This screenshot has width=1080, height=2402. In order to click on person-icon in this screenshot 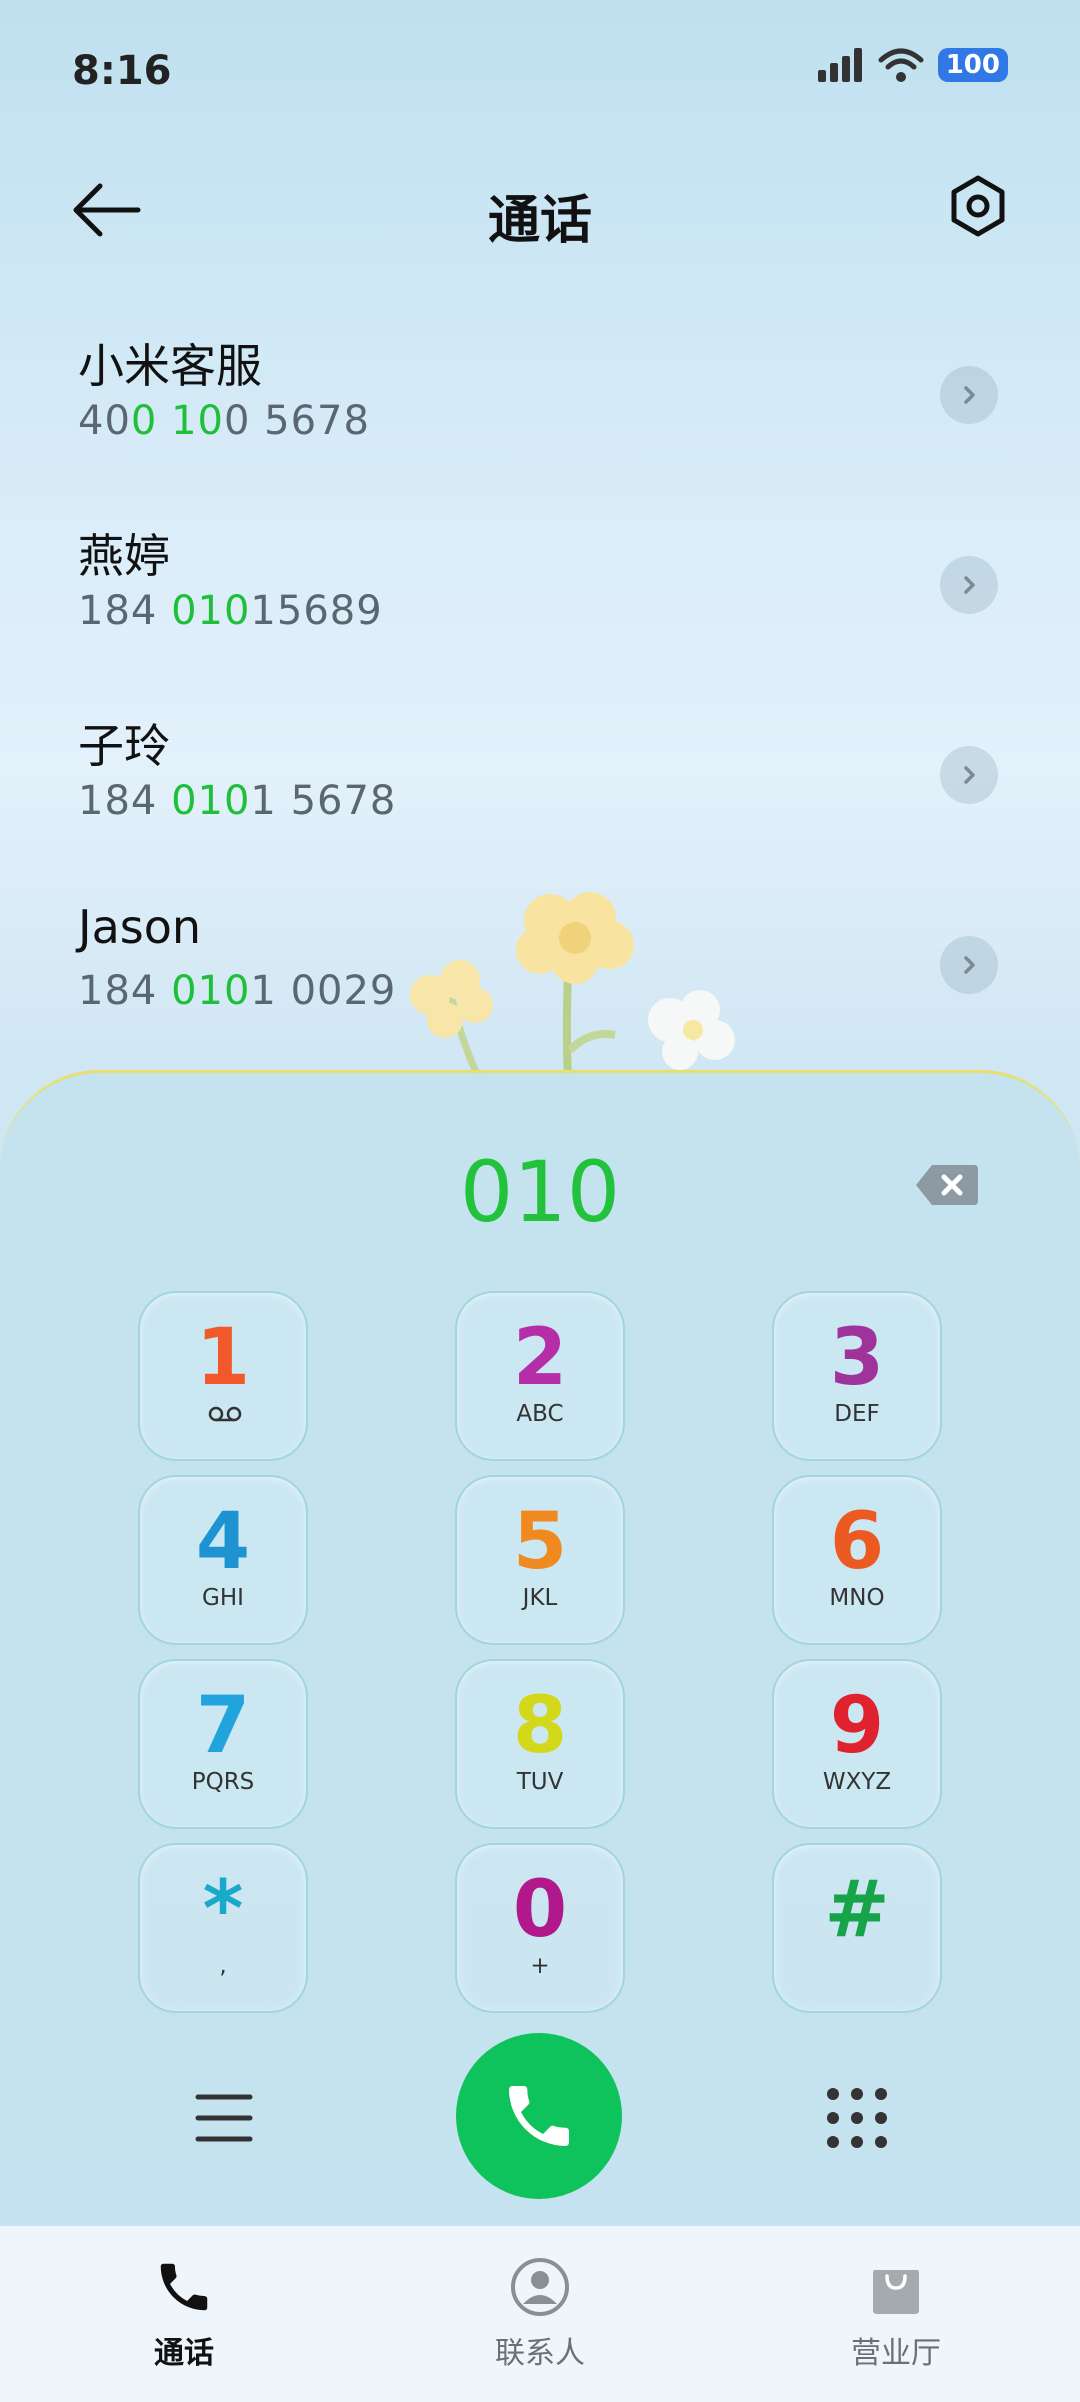, I will do `click(540, 2287)`.